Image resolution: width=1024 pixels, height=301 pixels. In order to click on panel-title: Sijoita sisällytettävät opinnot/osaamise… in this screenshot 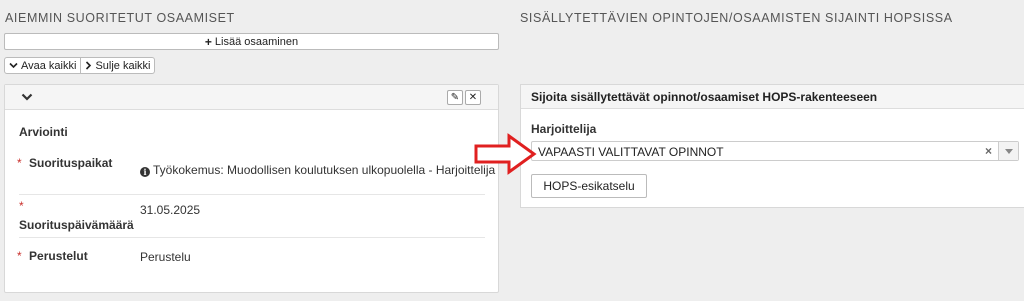, I will do `click(772, 97)`.